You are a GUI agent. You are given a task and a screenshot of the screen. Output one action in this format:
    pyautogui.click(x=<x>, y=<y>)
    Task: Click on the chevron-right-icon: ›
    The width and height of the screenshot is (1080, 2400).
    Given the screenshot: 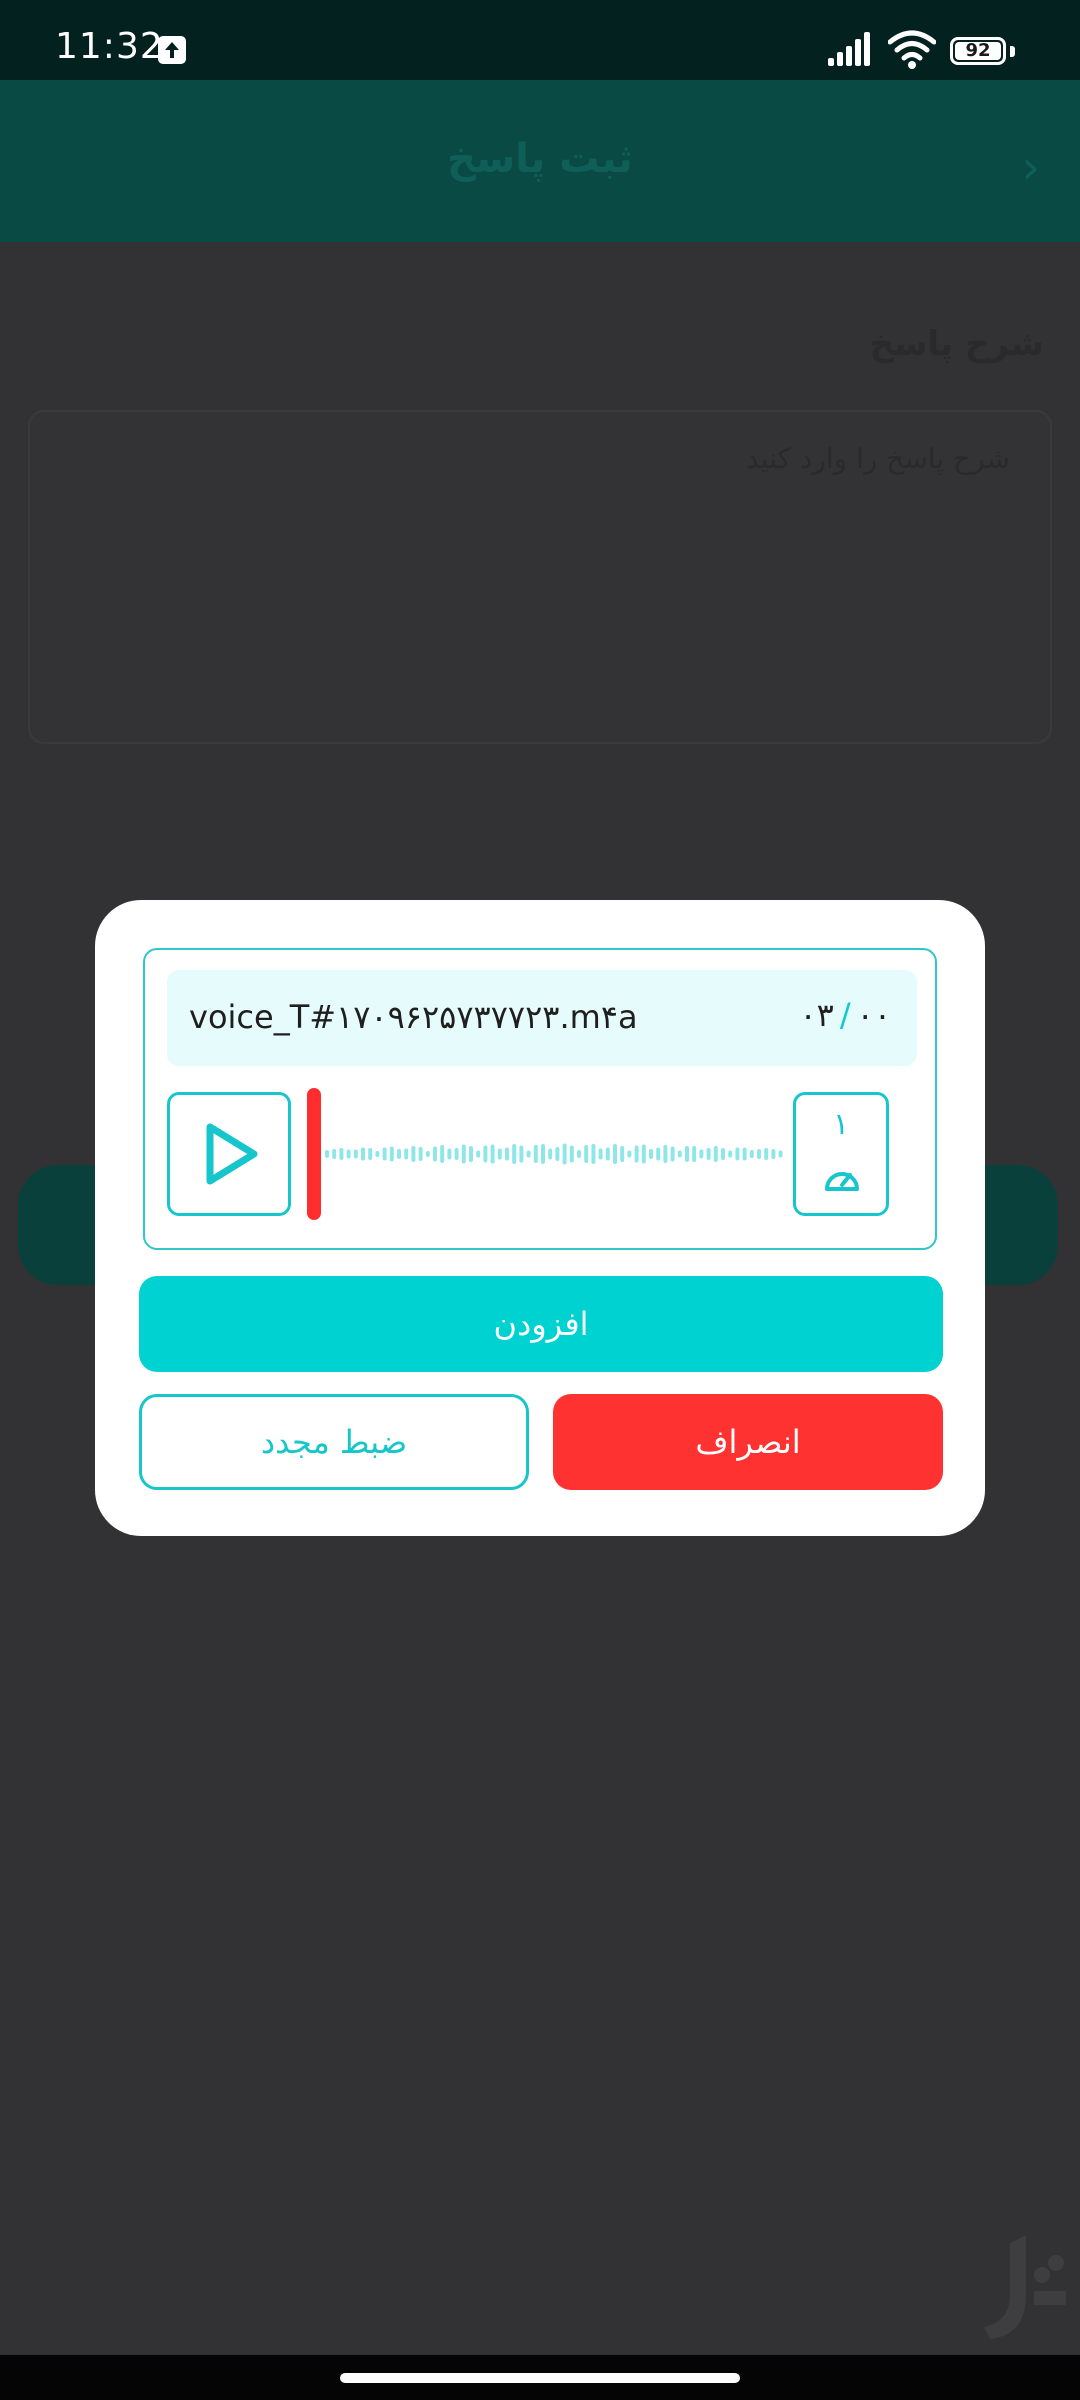 What is the action you would take?
    pyautogui.click(x=1031, y=167)
    